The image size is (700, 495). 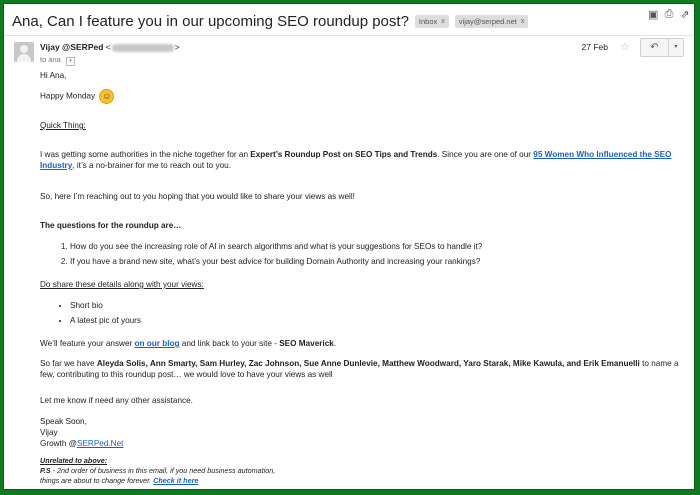 What do you see at coordinates (58, 443) in the screenshot?
I see `sign-title-text: Growth @` at bounding box center [58, 443].